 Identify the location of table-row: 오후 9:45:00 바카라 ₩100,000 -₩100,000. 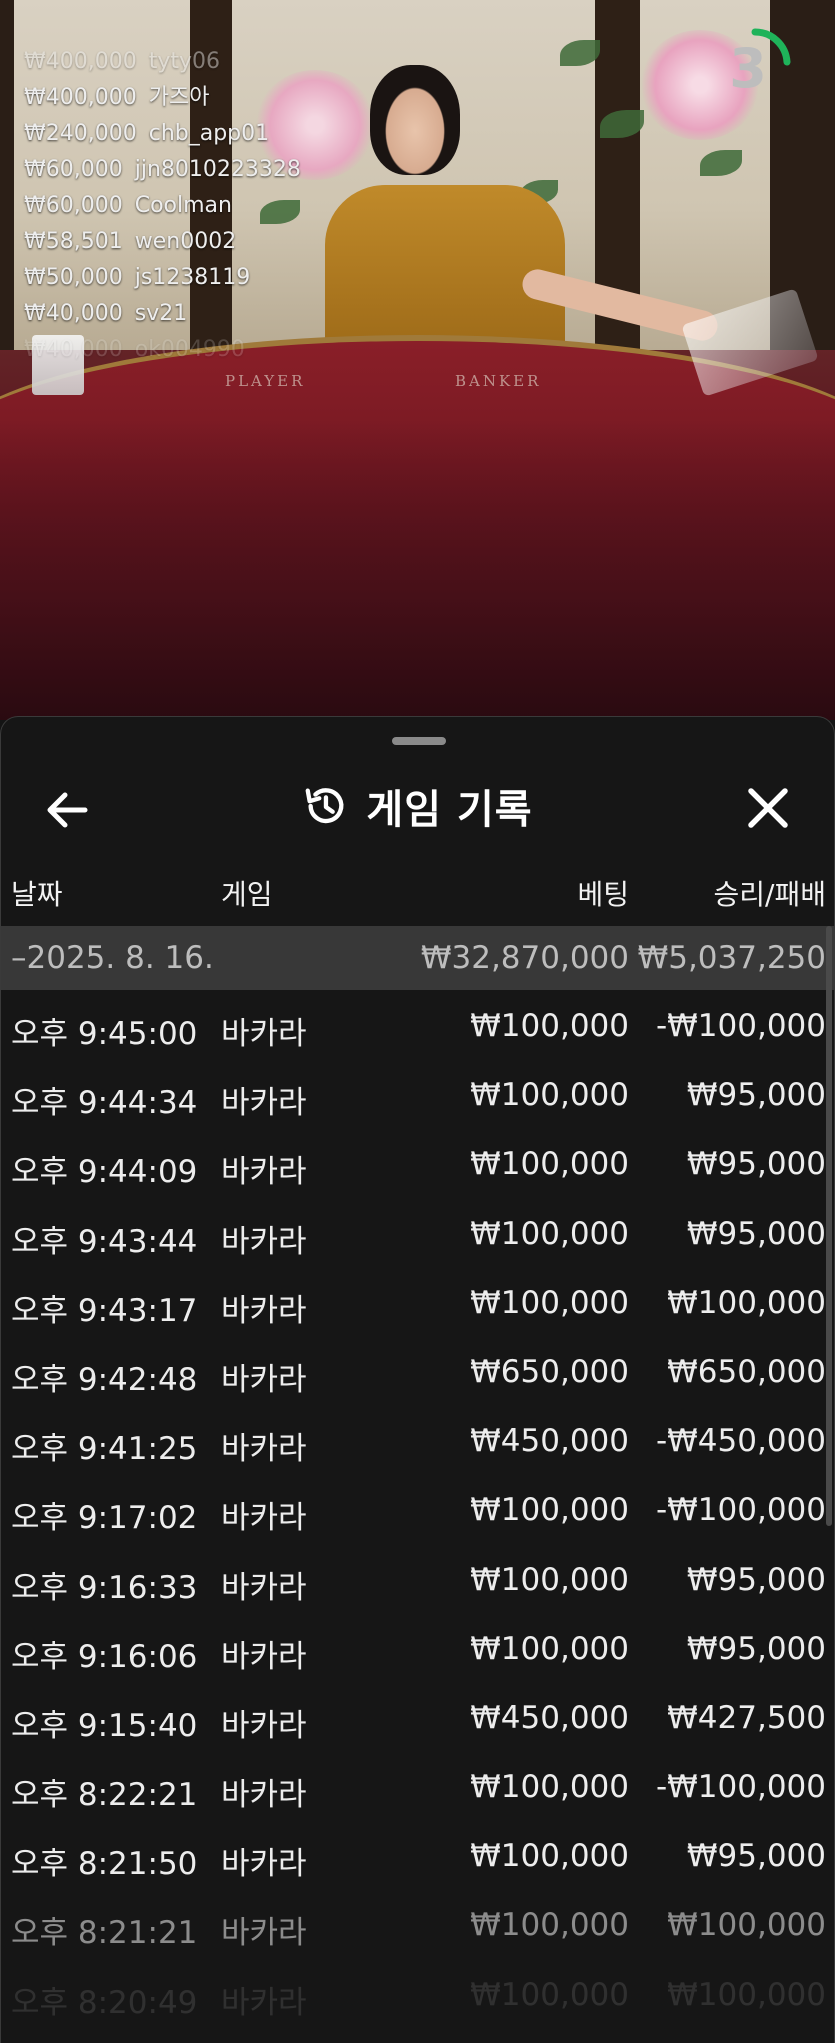
(417, 1024).